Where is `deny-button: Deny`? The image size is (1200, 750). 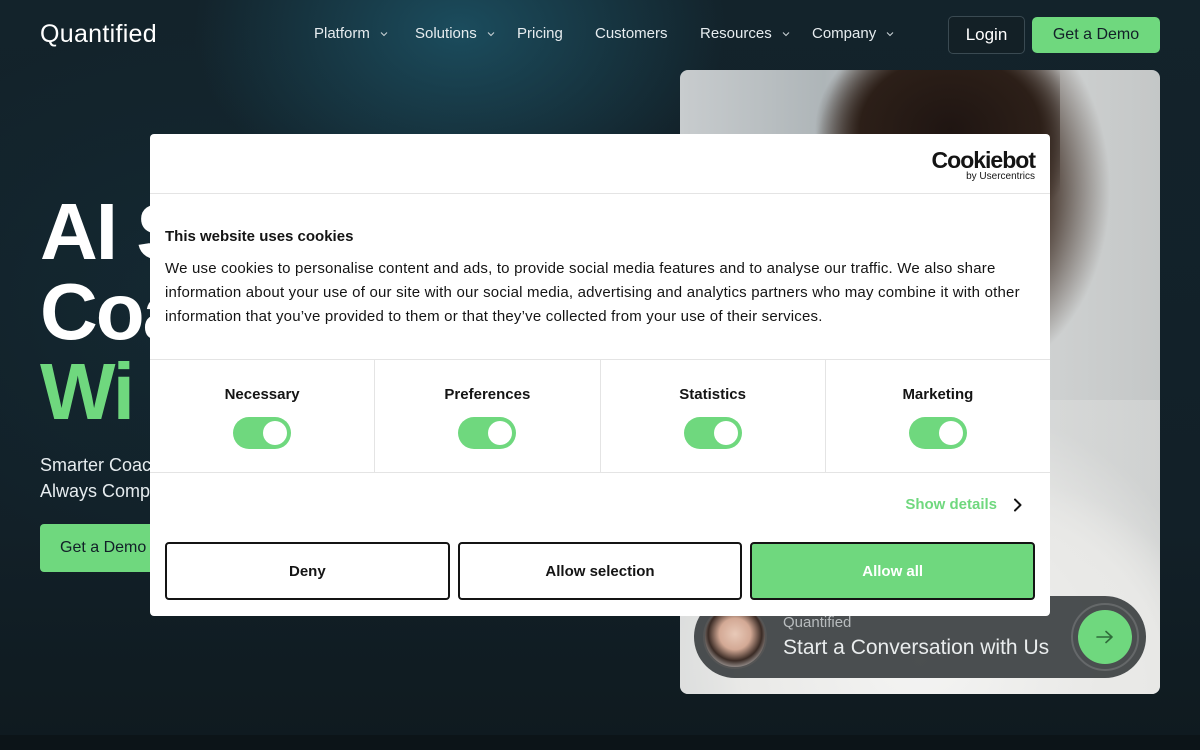 deny-button: Deny is located at coordinates (307, 571).